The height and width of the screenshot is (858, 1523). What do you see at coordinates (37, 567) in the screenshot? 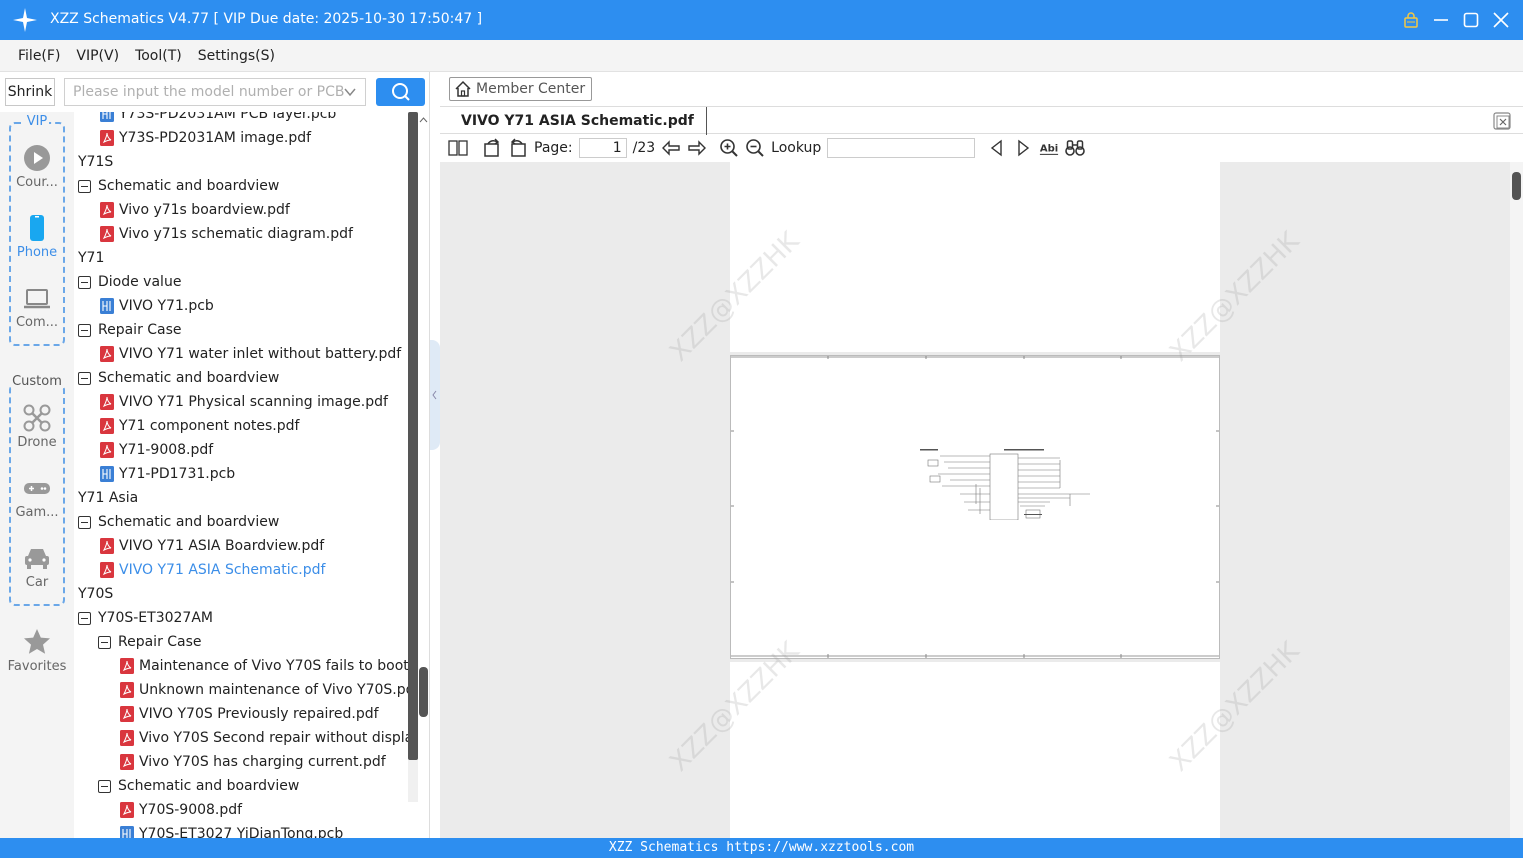
I see `category-car: Car` at bounding box center [37, 567].